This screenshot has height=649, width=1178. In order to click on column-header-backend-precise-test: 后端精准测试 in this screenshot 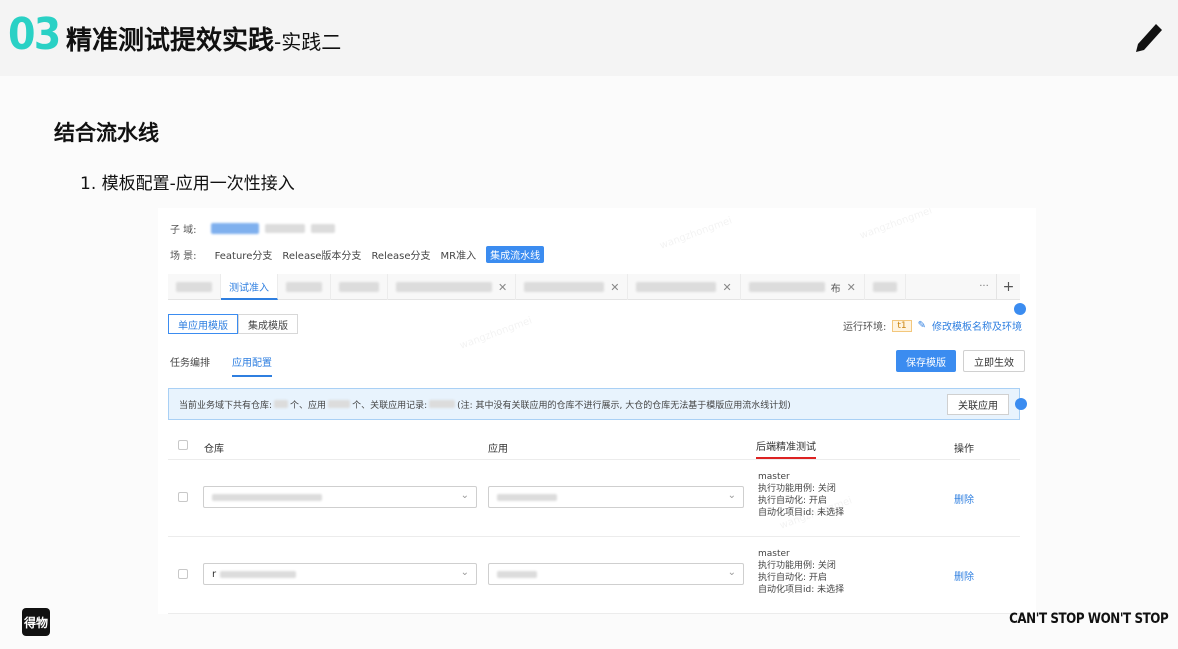, I will do `click(786, 448)`.